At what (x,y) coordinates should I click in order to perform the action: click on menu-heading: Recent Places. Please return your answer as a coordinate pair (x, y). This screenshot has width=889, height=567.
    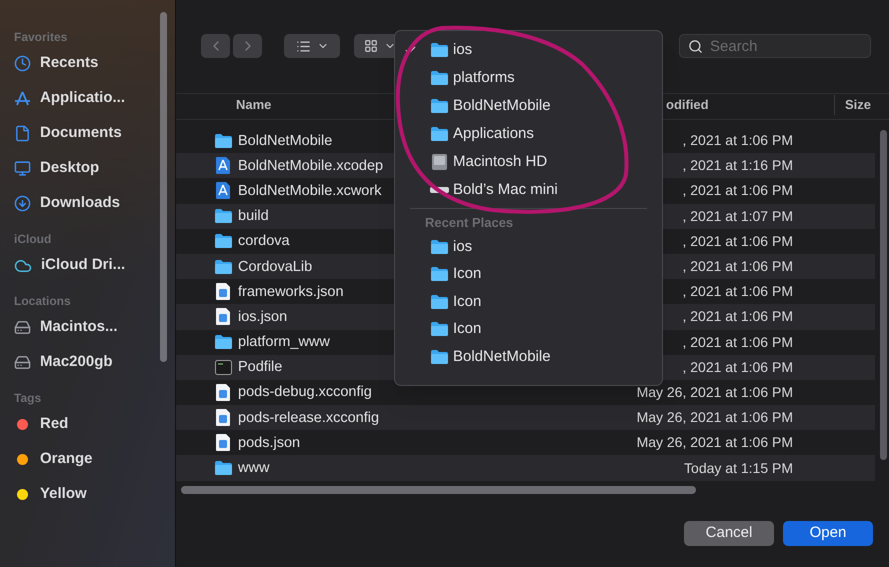
    Looking at the image, I should click on (469, 223).